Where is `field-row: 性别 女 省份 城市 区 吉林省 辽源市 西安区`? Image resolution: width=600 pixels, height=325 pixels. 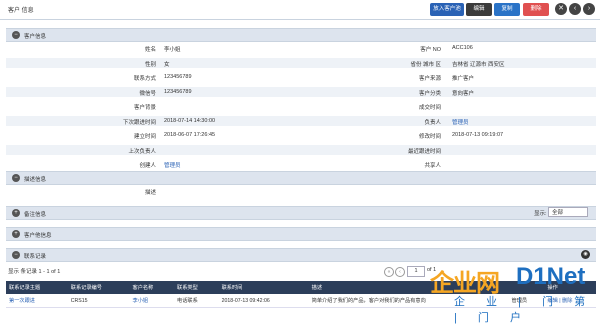 field-row: 性别 女 省份 城市 区 吉林省 辽源市 西安区 is located at coordinates (301, 62).